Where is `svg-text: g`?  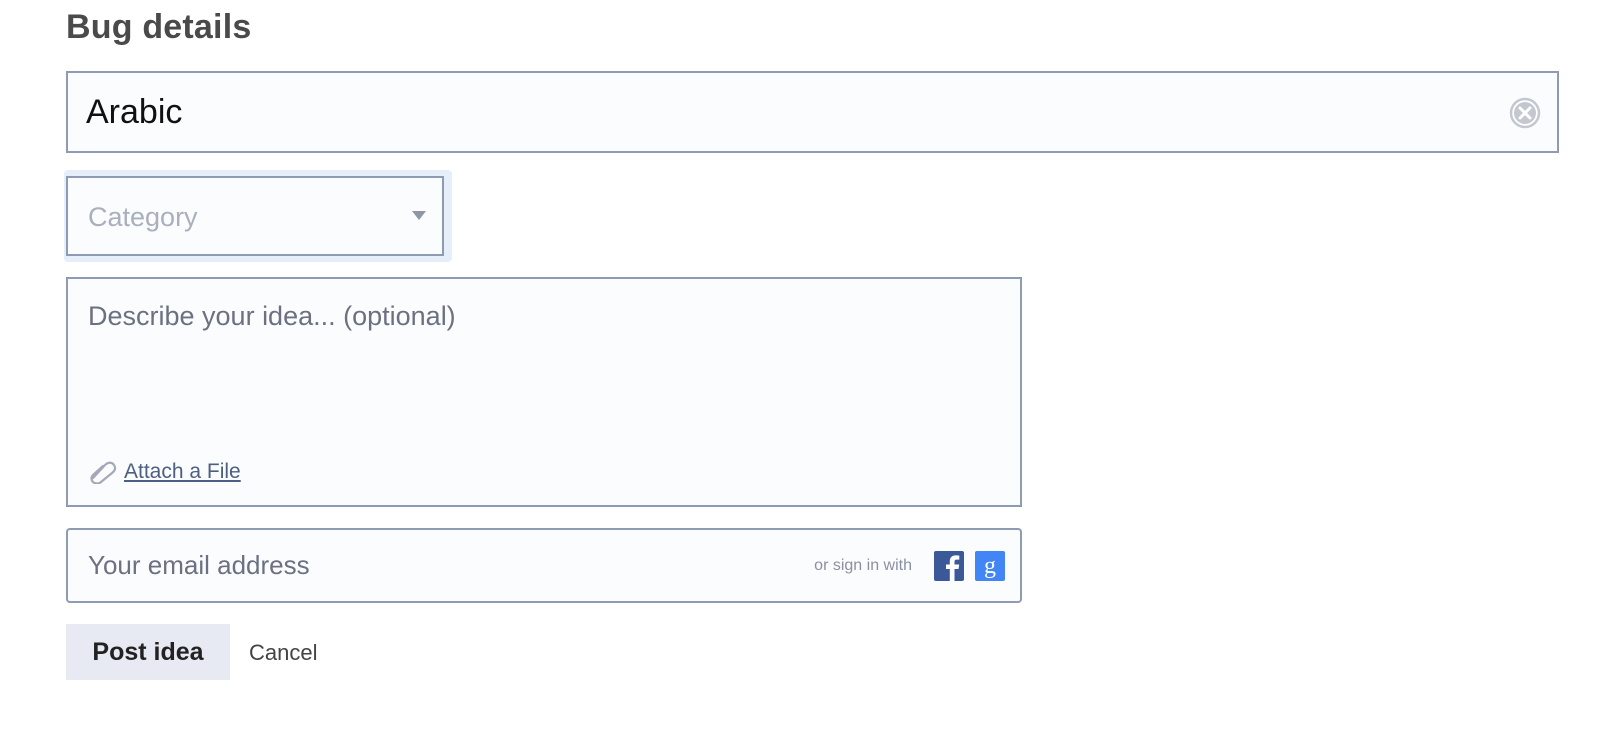 svg-text: g is located at coordinates (990, 566).